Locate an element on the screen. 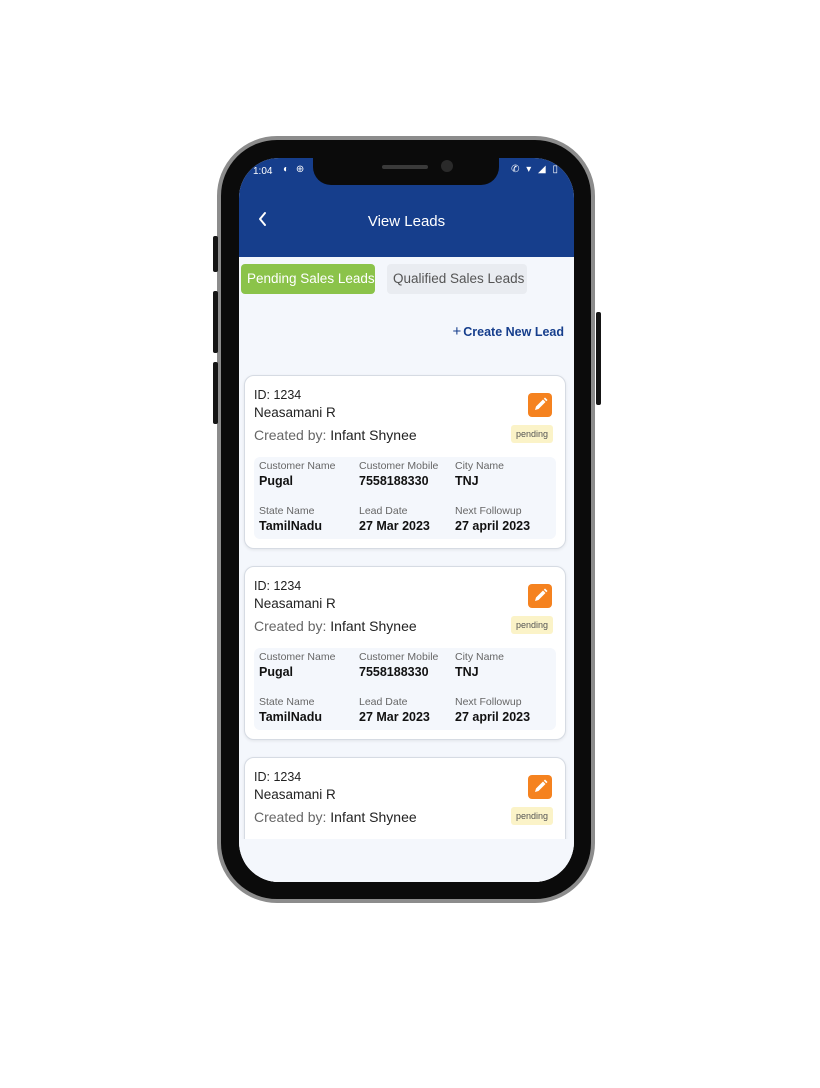 This screenshot has height=1088, width=820. list-bottom-mask is located at coordinates (406, 860).